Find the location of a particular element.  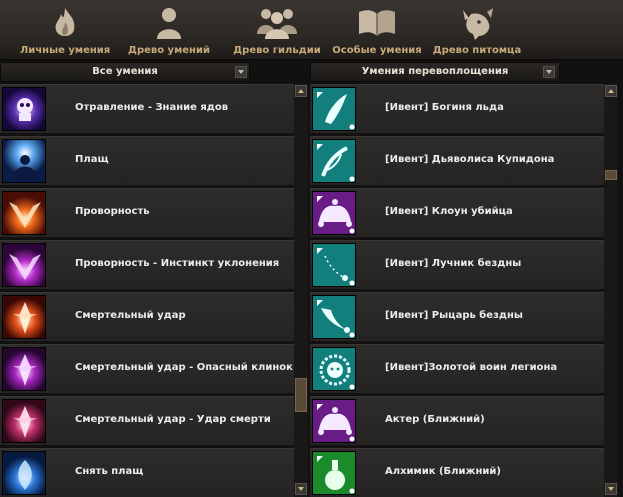

right-filter-dropdown is located at coordinates (549, 72).